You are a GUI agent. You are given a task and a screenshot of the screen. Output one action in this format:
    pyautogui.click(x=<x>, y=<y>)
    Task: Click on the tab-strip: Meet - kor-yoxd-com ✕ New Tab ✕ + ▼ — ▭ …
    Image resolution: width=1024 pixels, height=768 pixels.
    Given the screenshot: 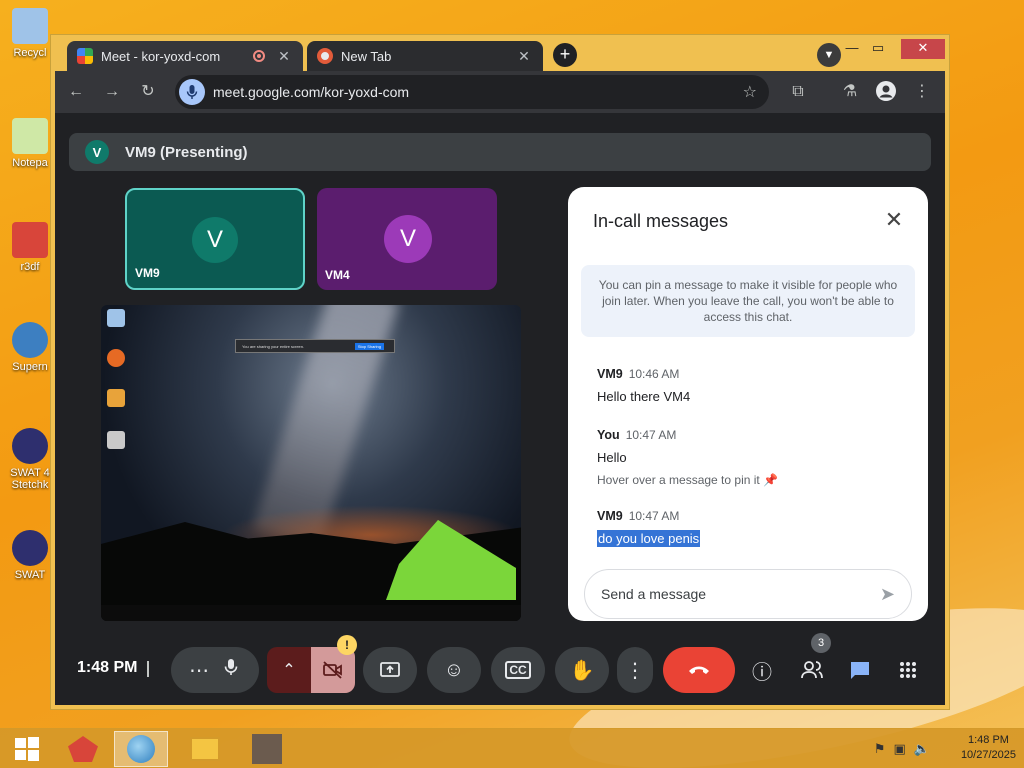 What is the action you would take?
    pyautogui.click(x=500, y=54)
    